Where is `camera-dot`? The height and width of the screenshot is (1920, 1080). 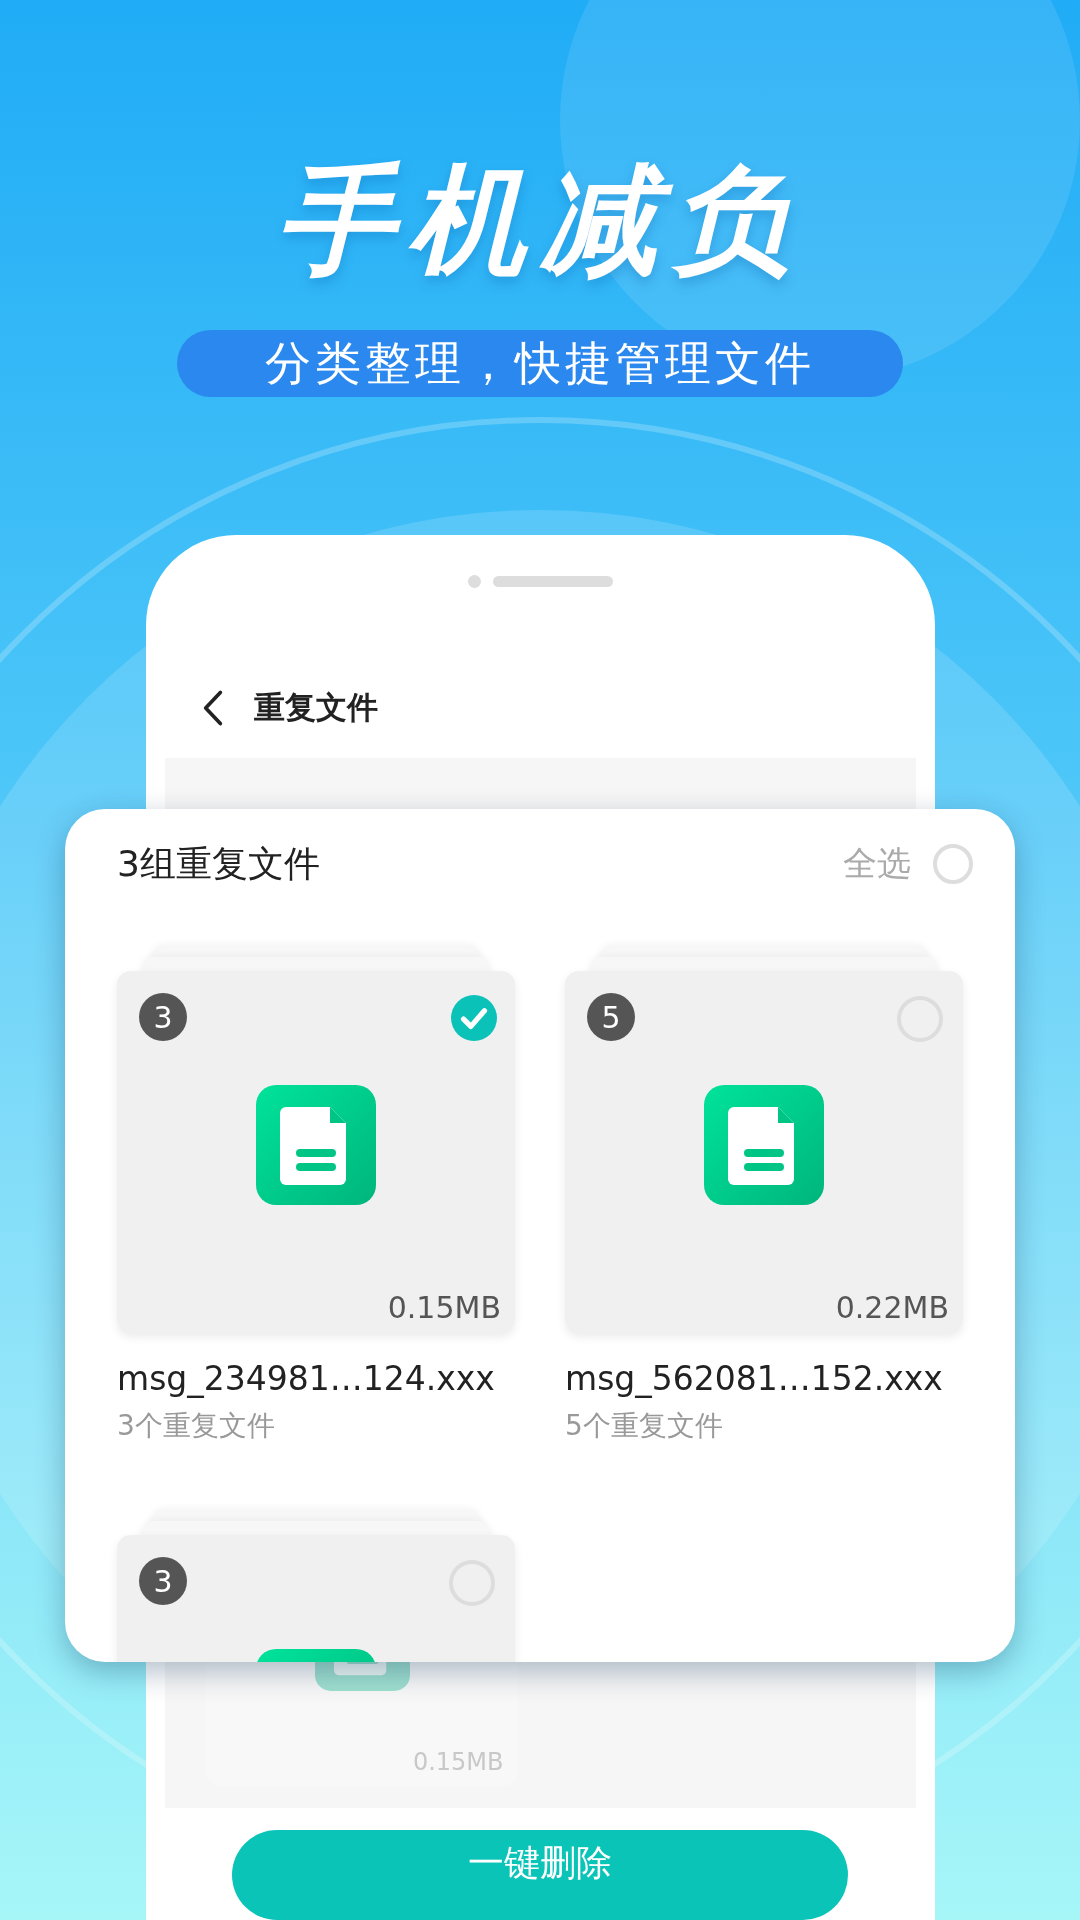
camera-dot is located at coordinates (474, 581).